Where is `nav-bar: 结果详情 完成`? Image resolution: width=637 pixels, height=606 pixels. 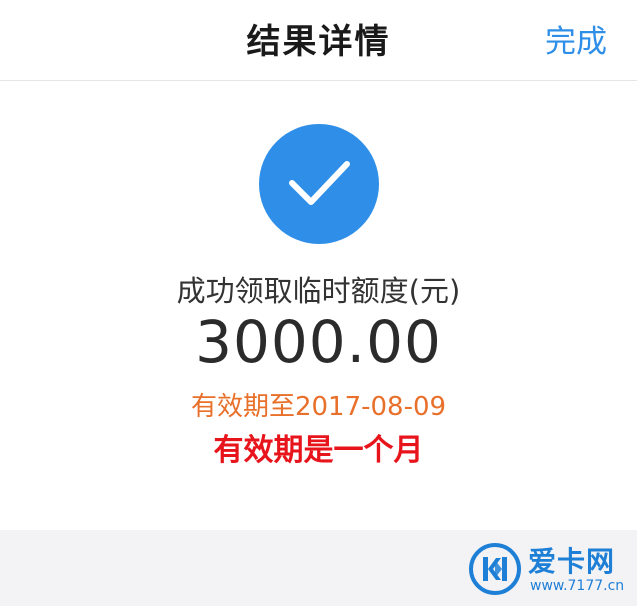
nav-bar: 结果详情 完成 is located at coordinates (318, 40).